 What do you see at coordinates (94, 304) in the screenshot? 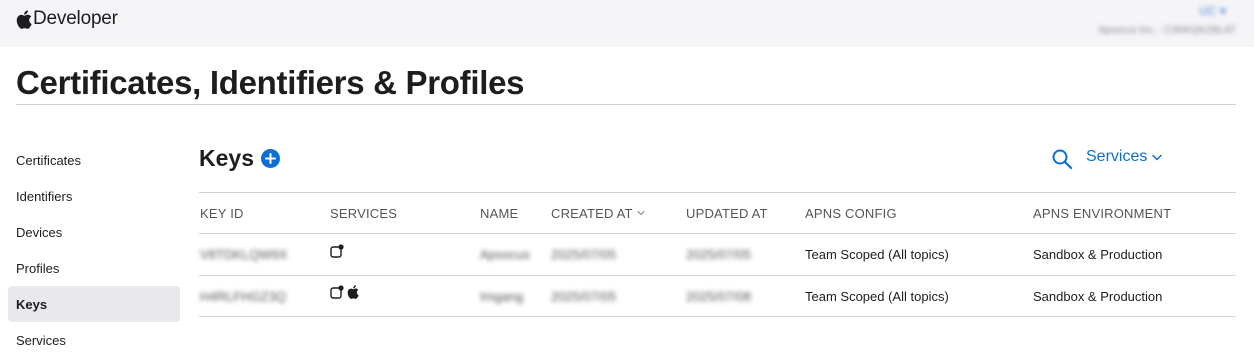
I see `sidebar-item-keys: Keys` at bounding box center [94, 304].